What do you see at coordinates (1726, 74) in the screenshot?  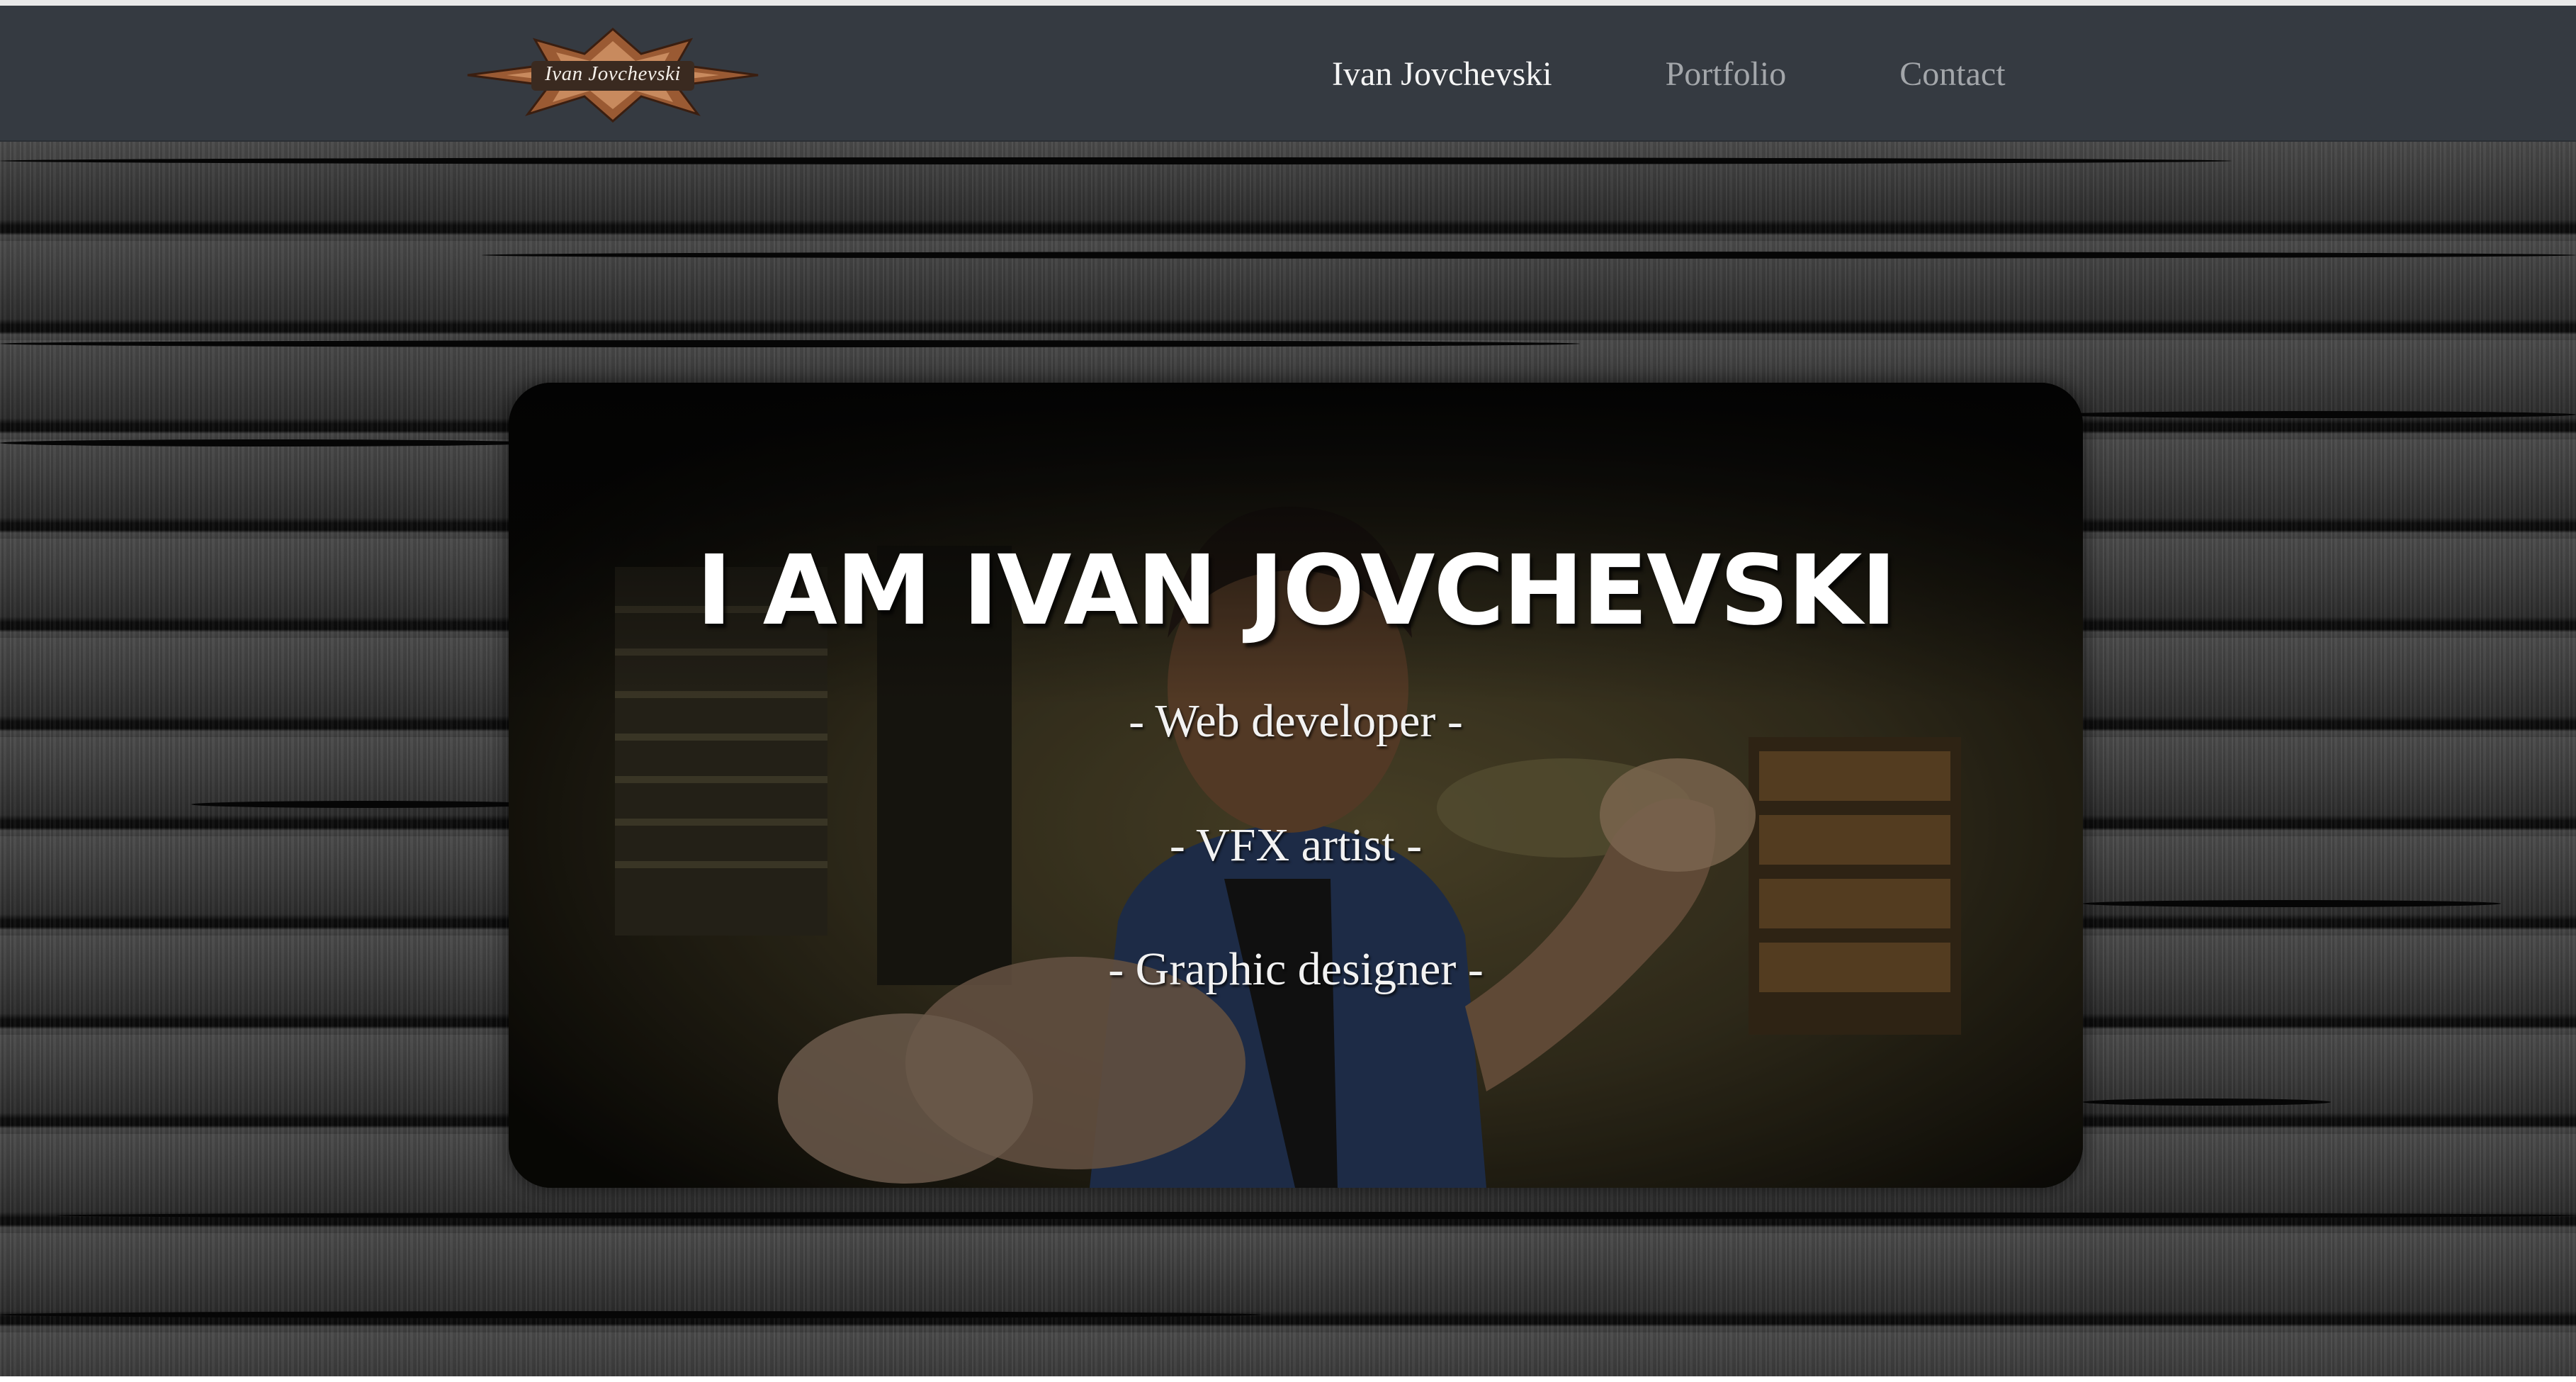 I see `nav-link-portfolio: Portfolio` at bounding box center [1726, 74].